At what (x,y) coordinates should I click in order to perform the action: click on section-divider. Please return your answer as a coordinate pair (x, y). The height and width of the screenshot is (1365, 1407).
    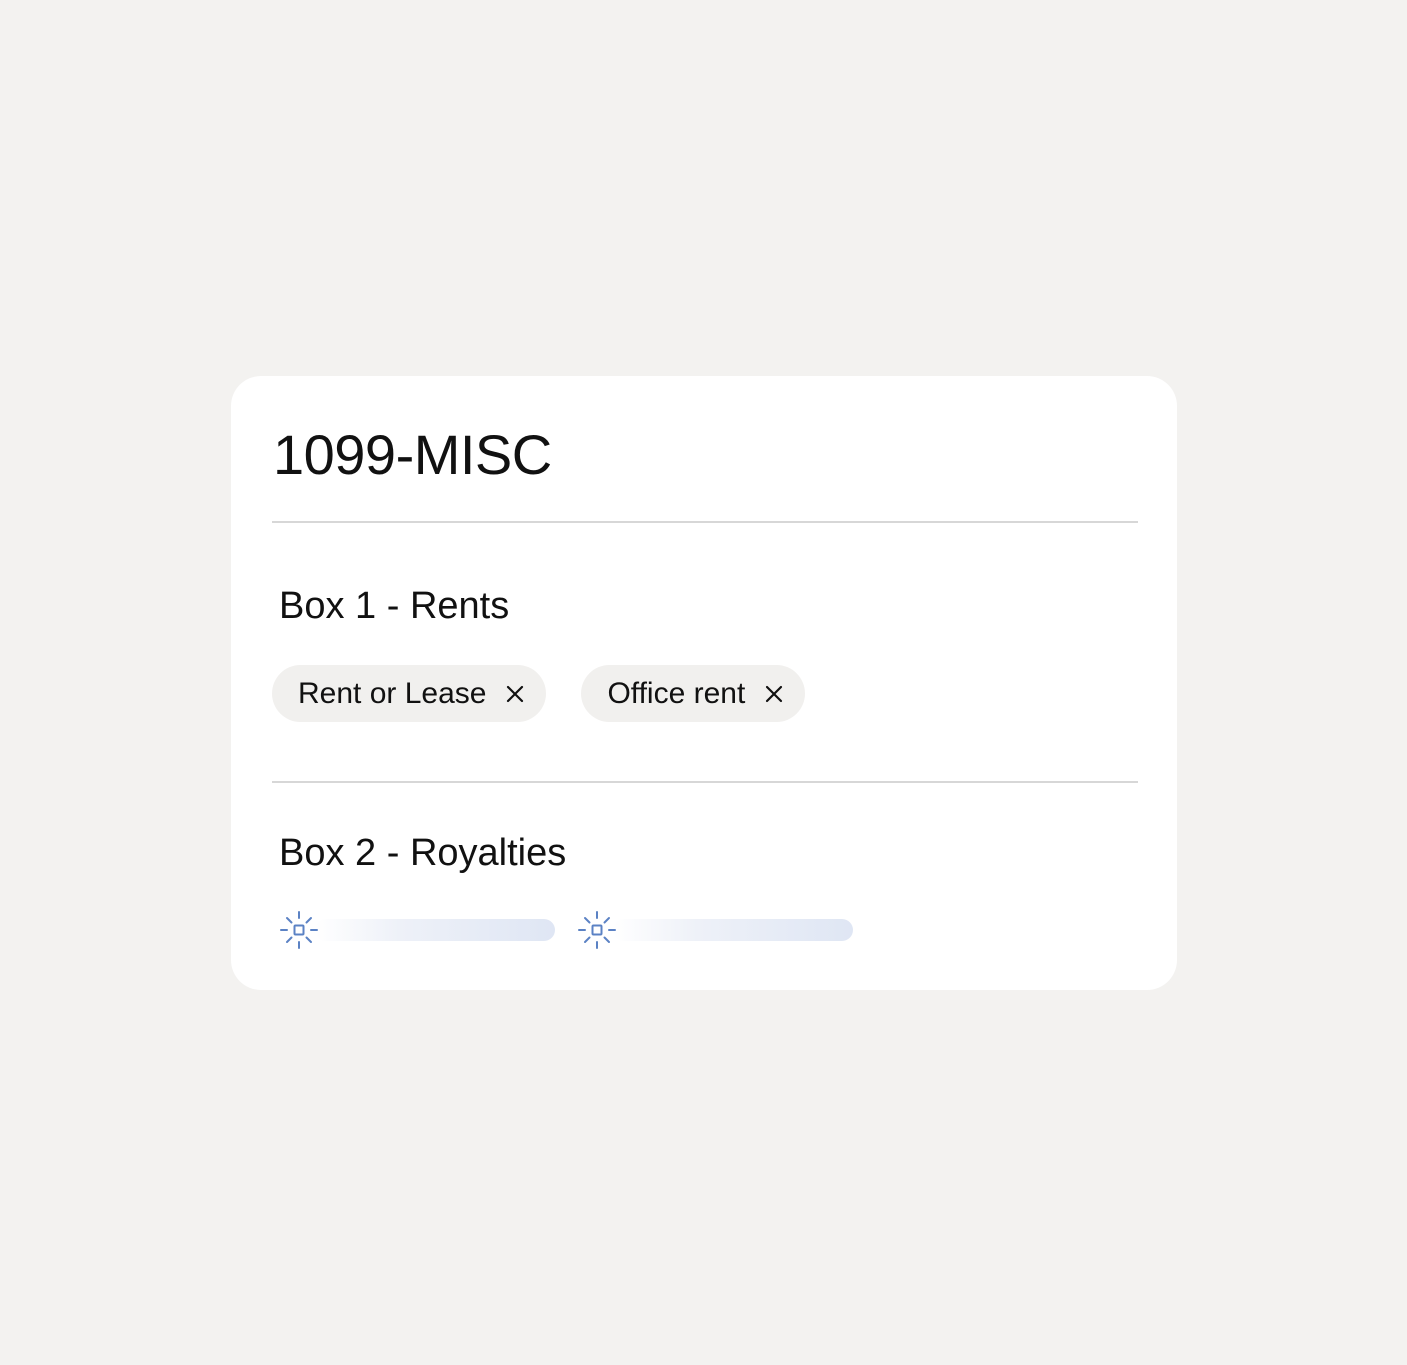
    Looking at the image, I should click on (705, 782).